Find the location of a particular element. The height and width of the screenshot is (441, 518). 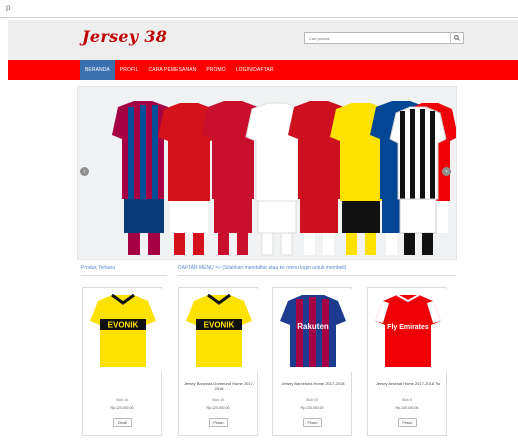

product-image: Fly Emirates is located at coordinates (408, 330).